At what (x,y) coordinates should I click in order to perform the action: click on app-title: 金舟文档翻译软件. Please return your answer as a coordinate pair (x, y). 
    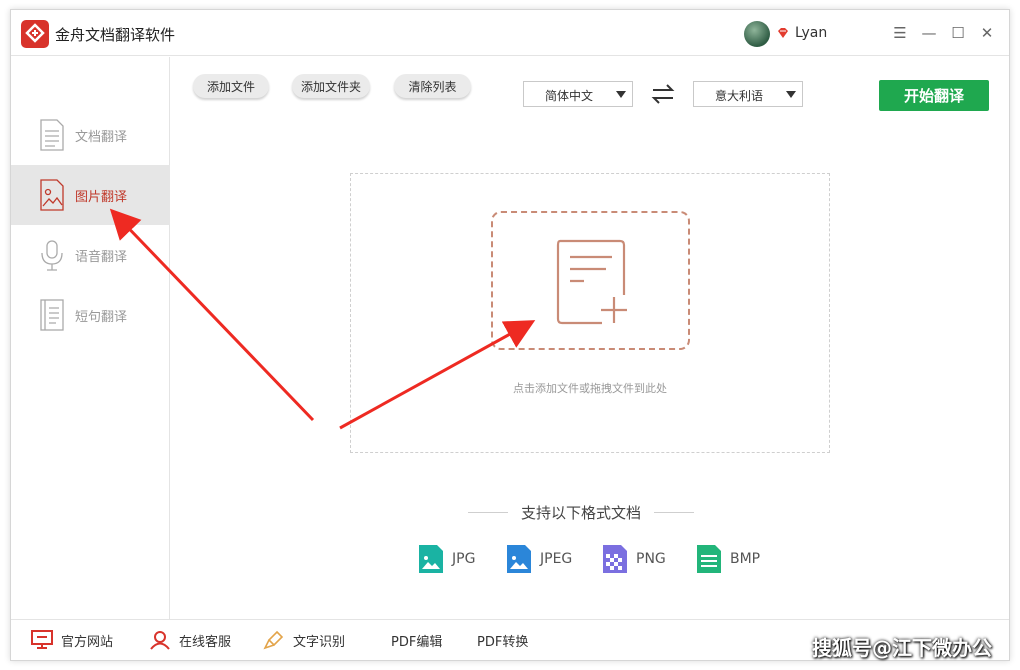
    Looking at the image, I should click on (115, 35).